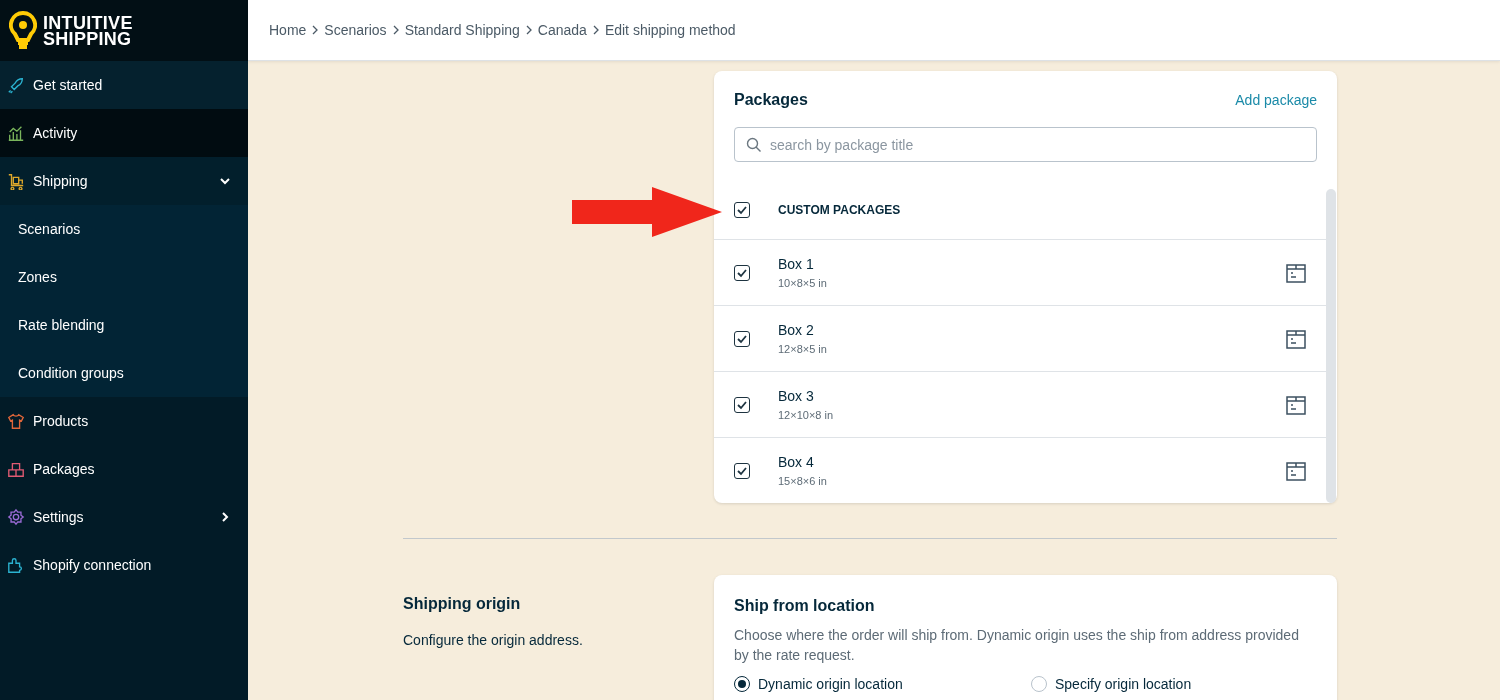 This screenshot has width=1500, height=700. What do you see at coordinates (1276, 100) in the screenshot?
I see `add-package-link: Add package` at bounding box center [1276, 100].